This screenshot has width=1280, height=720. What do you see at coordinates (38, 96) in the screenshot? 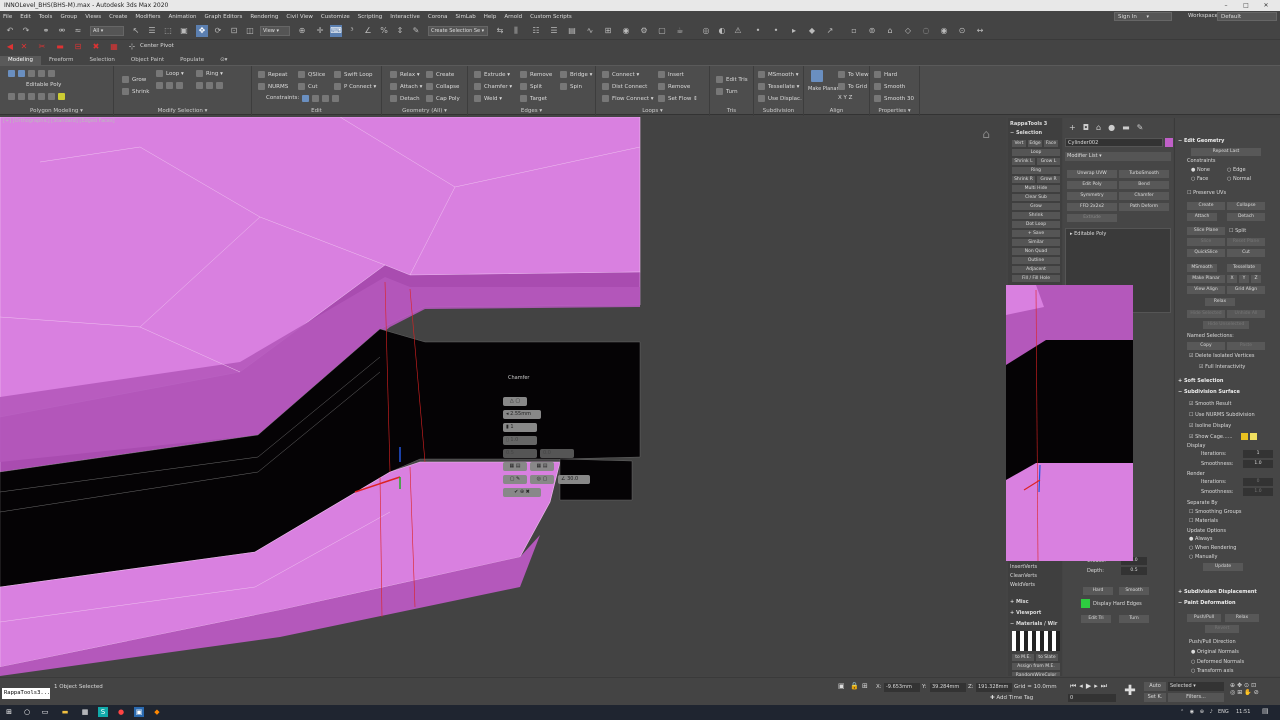
I see `poly-tool-icons` at bounding box center [38, 96].